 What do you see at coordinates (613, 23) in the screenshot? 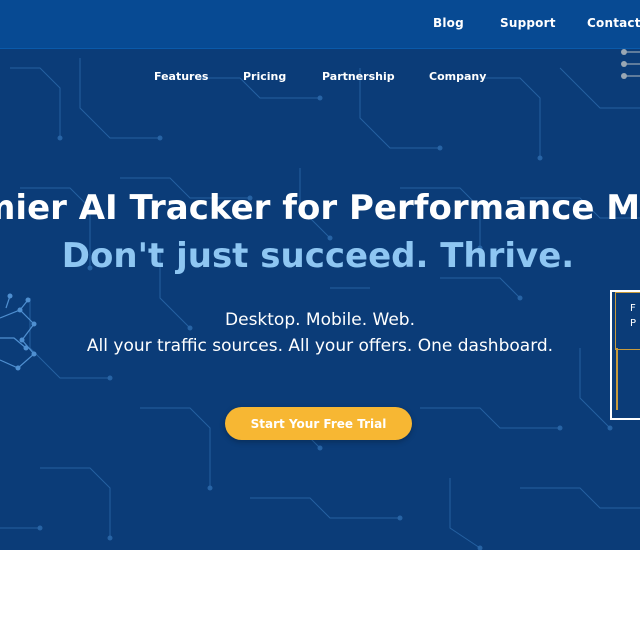
I see `contact-link: Contact` at bounding box center [613, 23].